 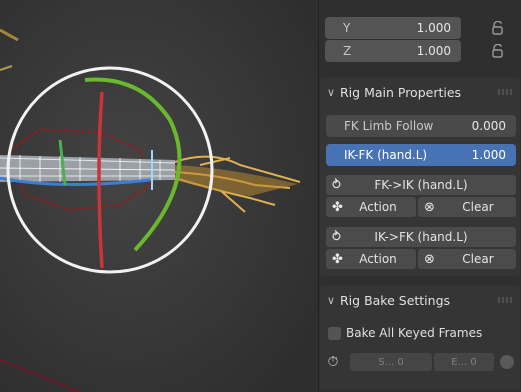 I want to click on ik-to-fk-clear-label: Clear, so click(x=478, y=259).